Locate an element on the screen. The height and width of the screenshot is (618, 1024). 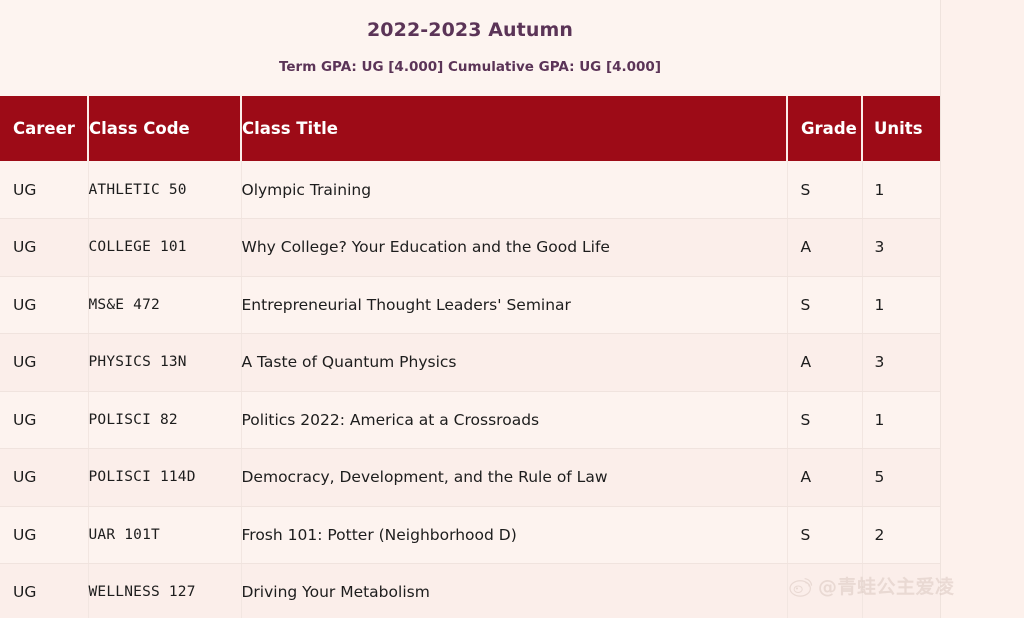
table-row: UG WELLNESS 127 Driving Your Metabolism is located at coordinates (470, 590).